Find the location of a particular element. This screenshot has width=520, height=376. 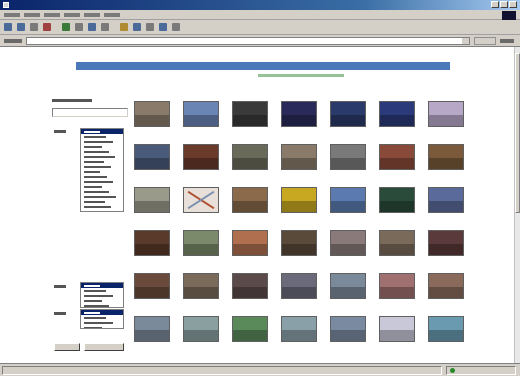

vertical-scrollbar is located at coordinates (517, 205).